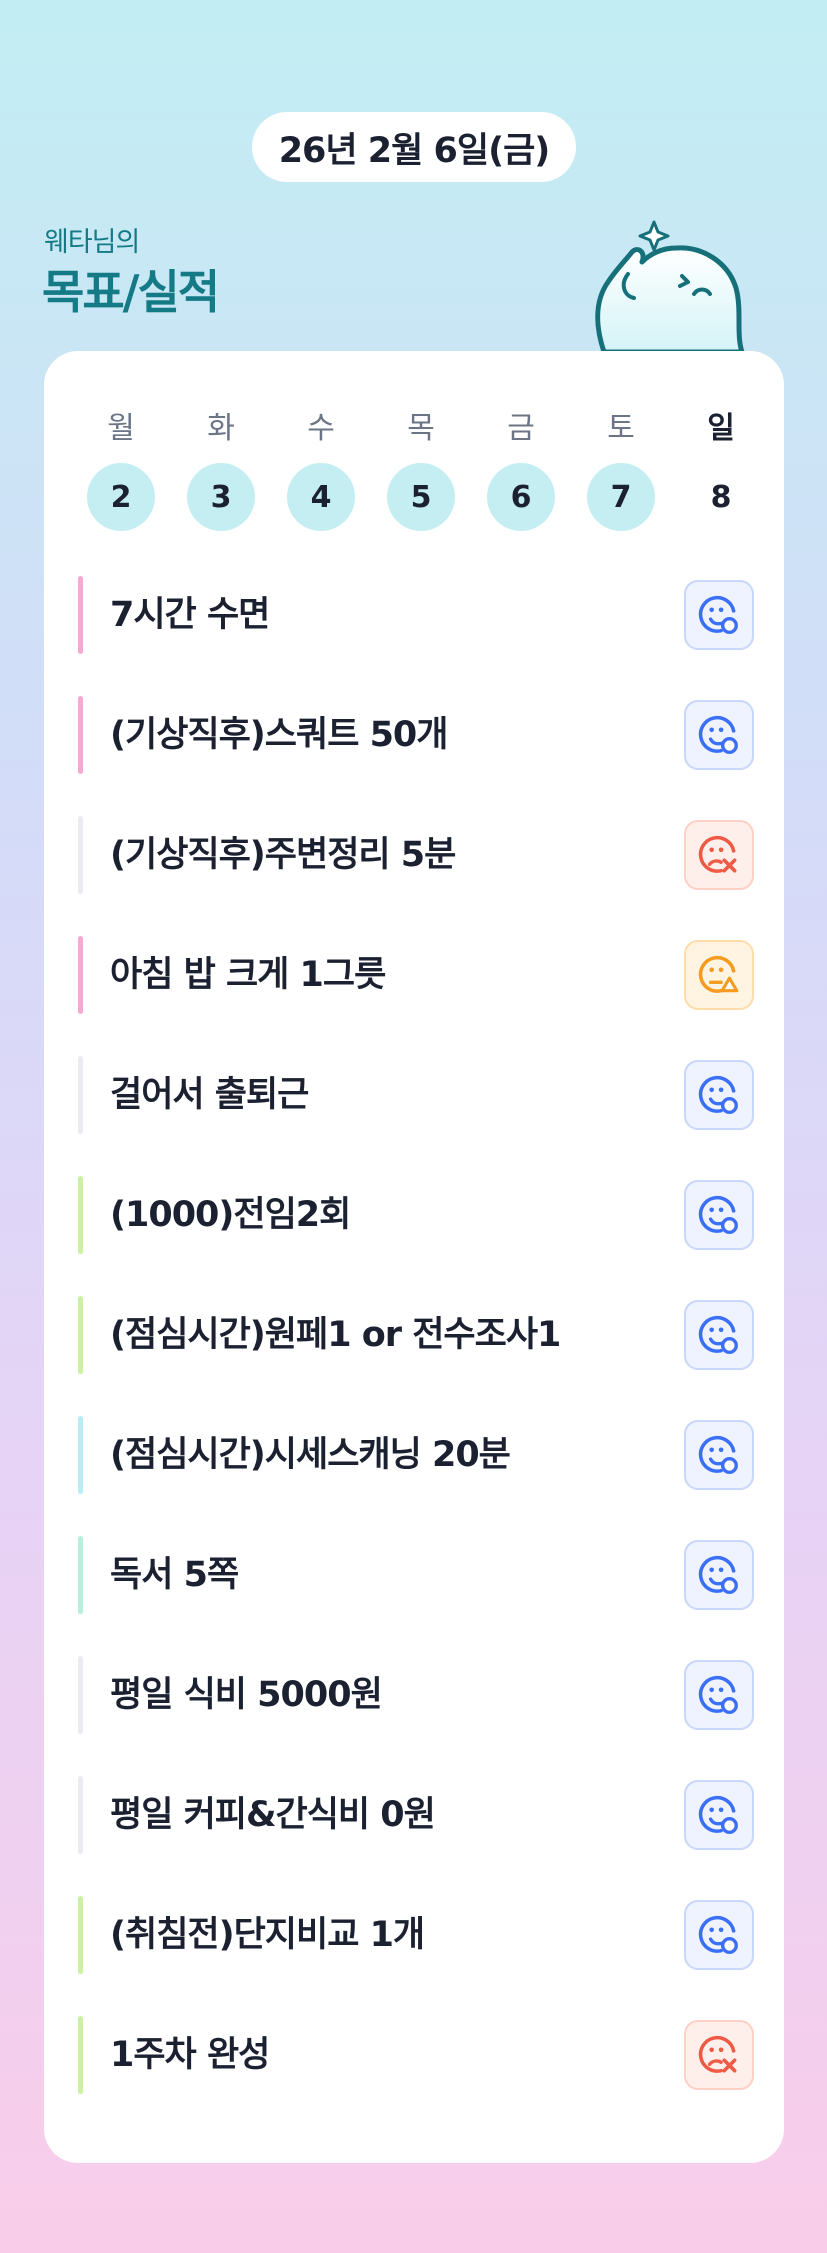 The image size is (827, 2253). Describe the element at coordinates (416, 1695) in the screenshot. I see `goal-row: 평일 식비 5000원` at that location.